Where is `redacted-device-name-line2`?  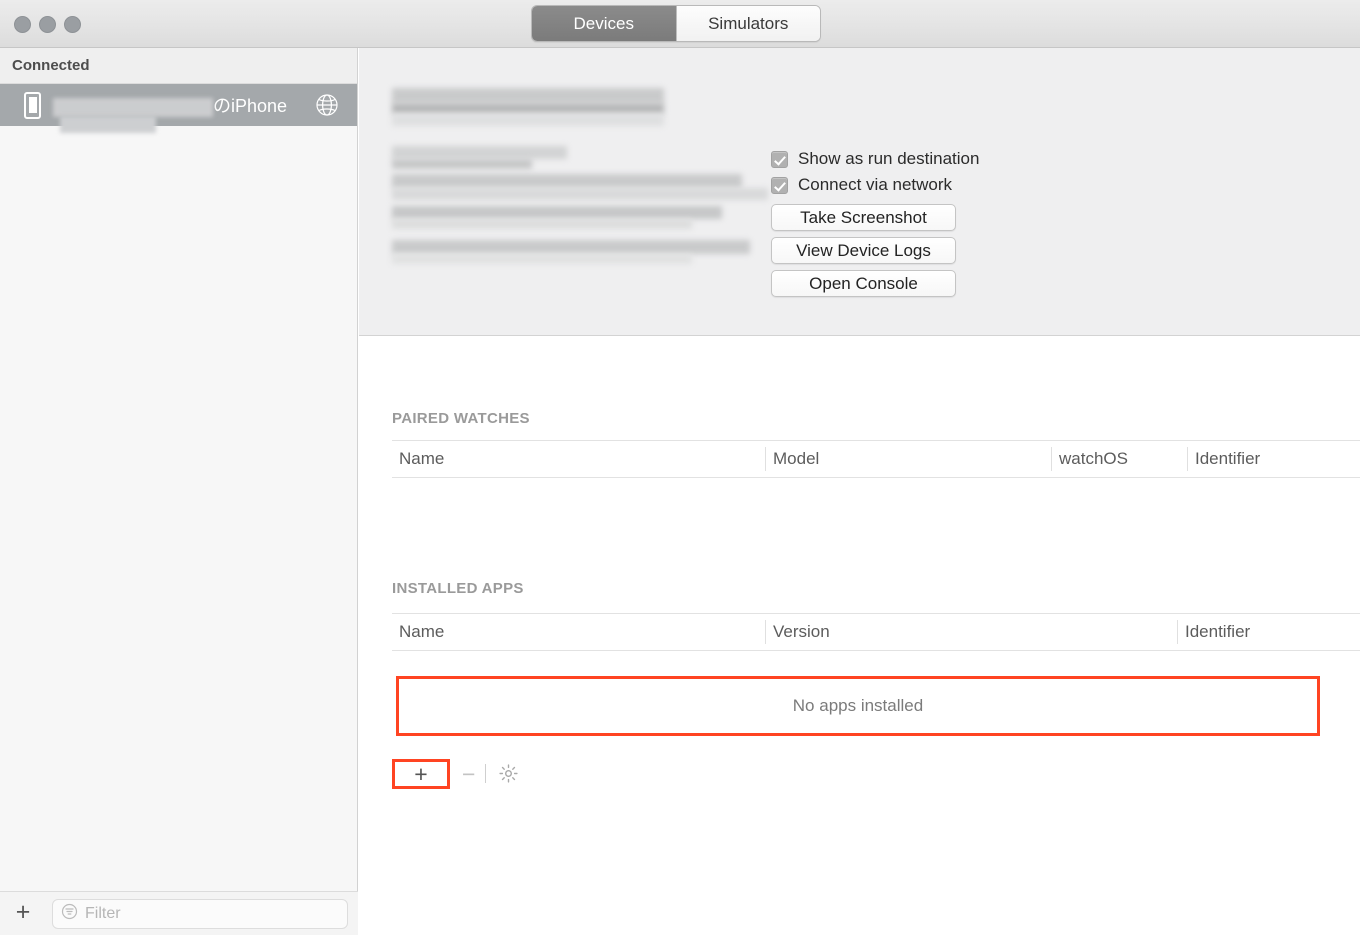 redacted-device-name-line2 is located at coordinates (108, 124).